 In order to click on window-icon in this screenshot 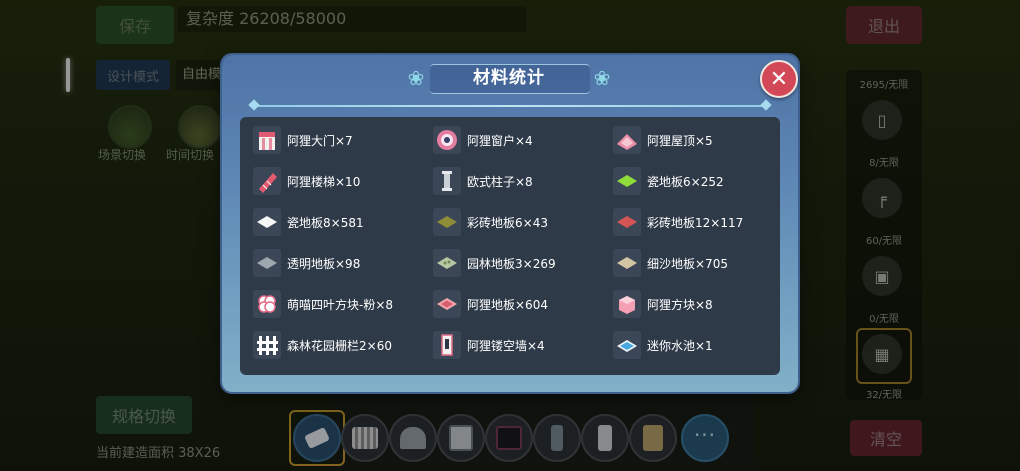, I will do `click(447, 140)`.